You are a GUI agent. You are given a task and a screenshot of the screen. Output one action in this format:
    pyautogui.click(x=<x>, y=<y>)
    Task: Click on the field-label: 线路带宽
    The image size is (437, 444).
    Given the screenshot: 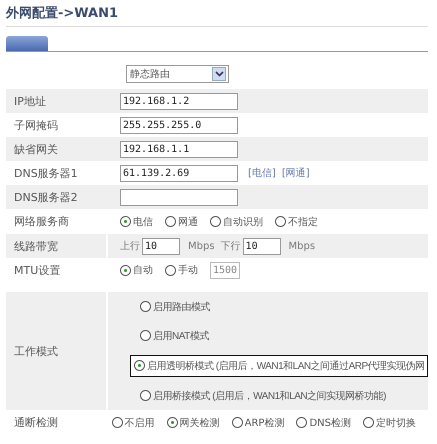 What is the action you would take?
    pyautogui.click(x=36, y=246)
    